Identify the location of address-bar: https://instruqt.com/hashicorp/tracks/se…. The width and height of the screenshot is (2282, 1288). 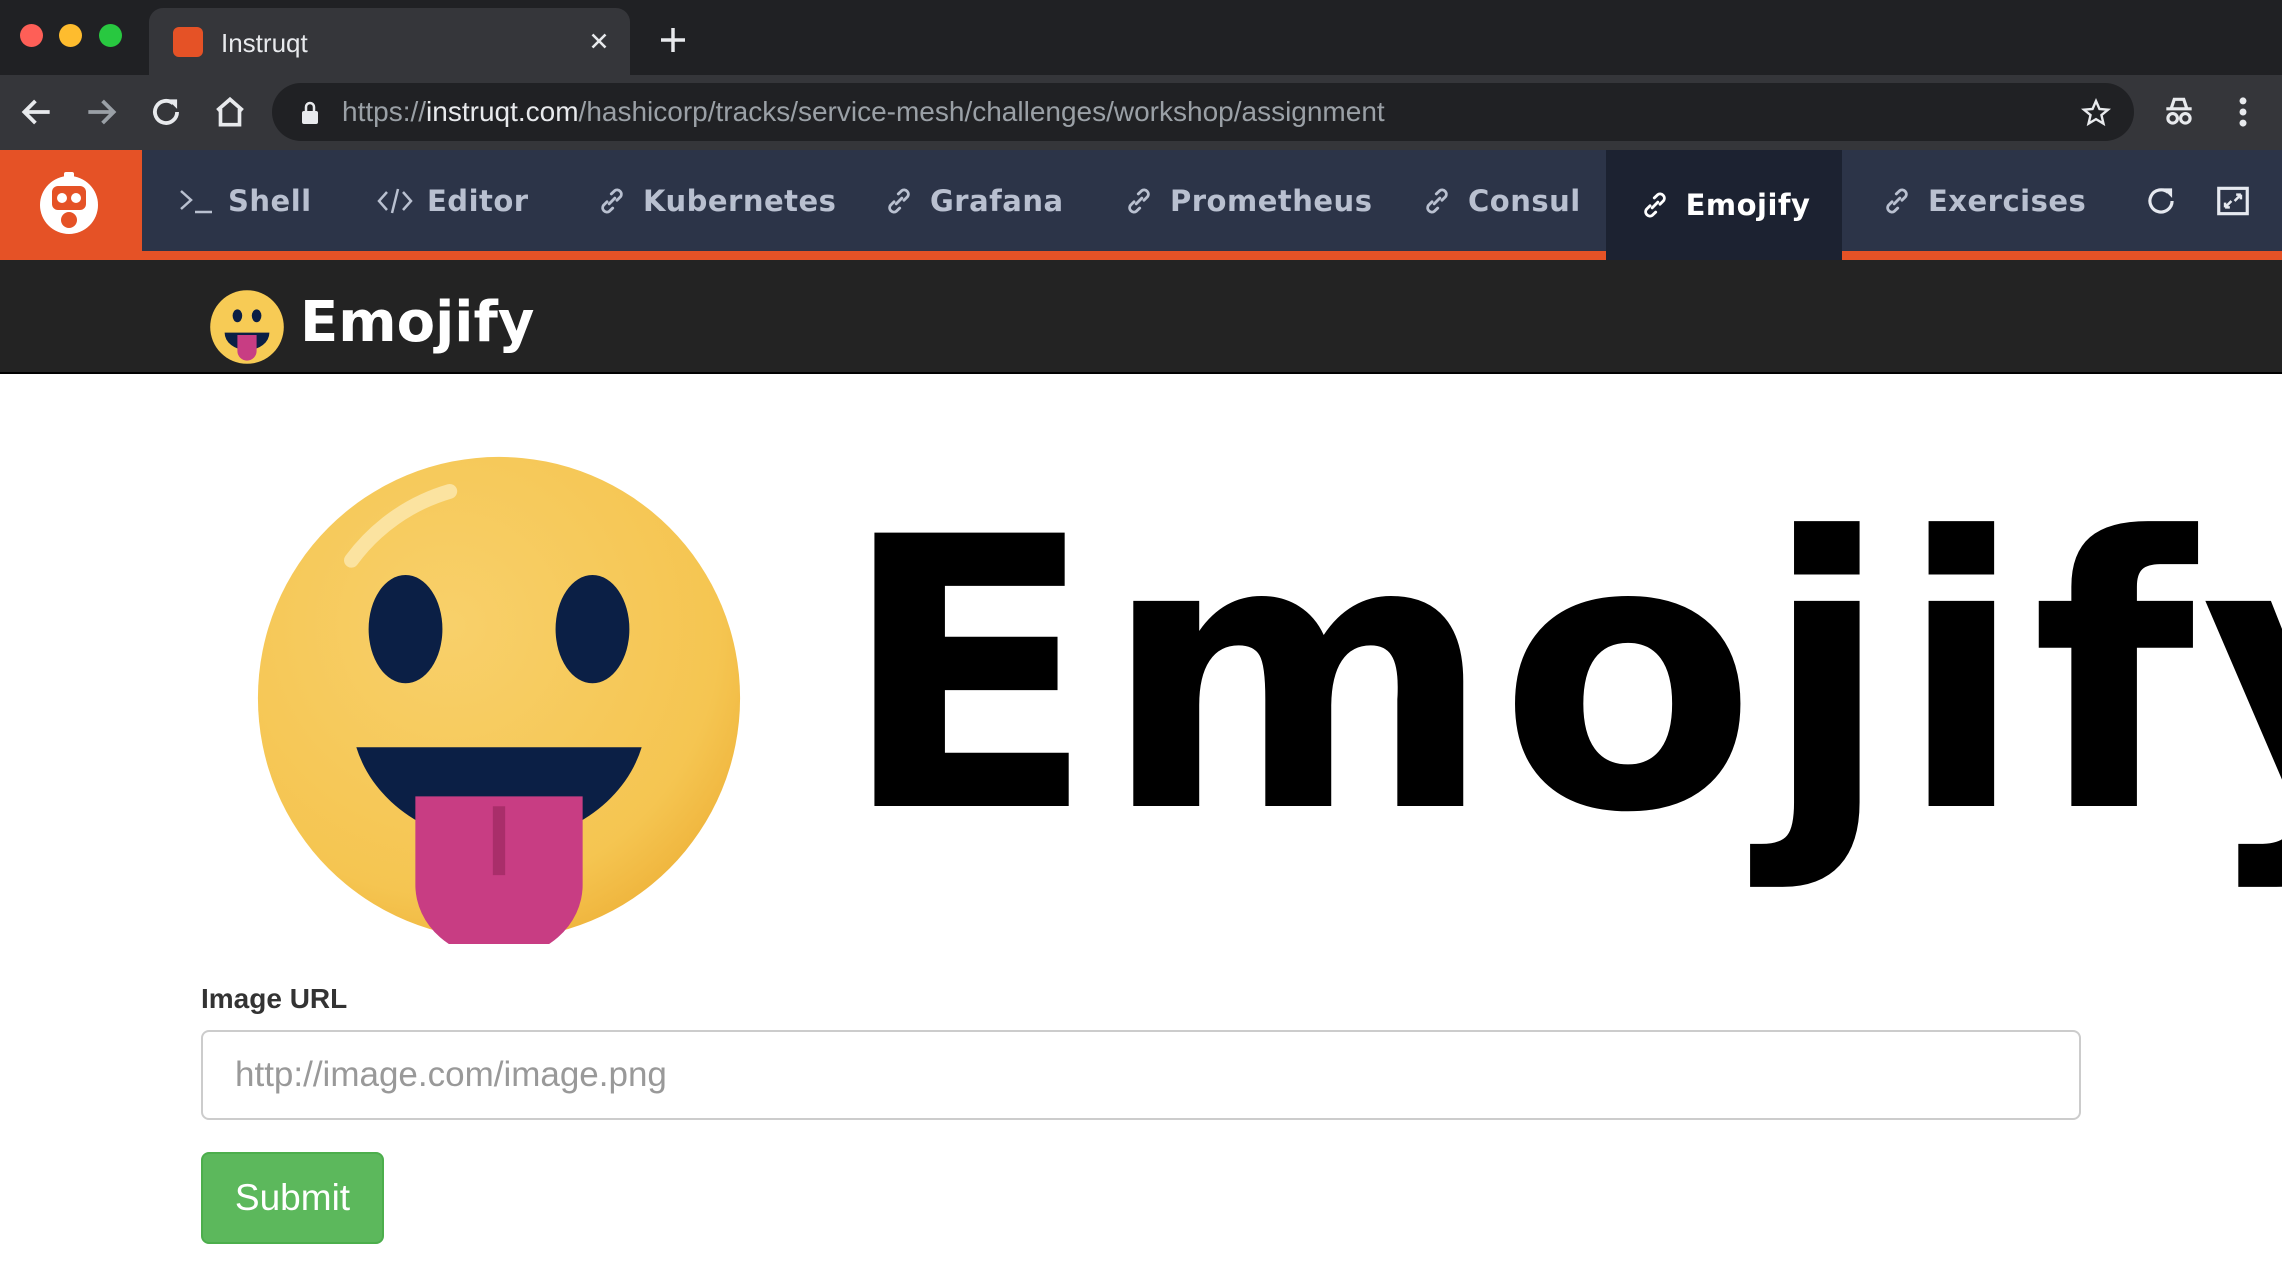
(1203, 112).